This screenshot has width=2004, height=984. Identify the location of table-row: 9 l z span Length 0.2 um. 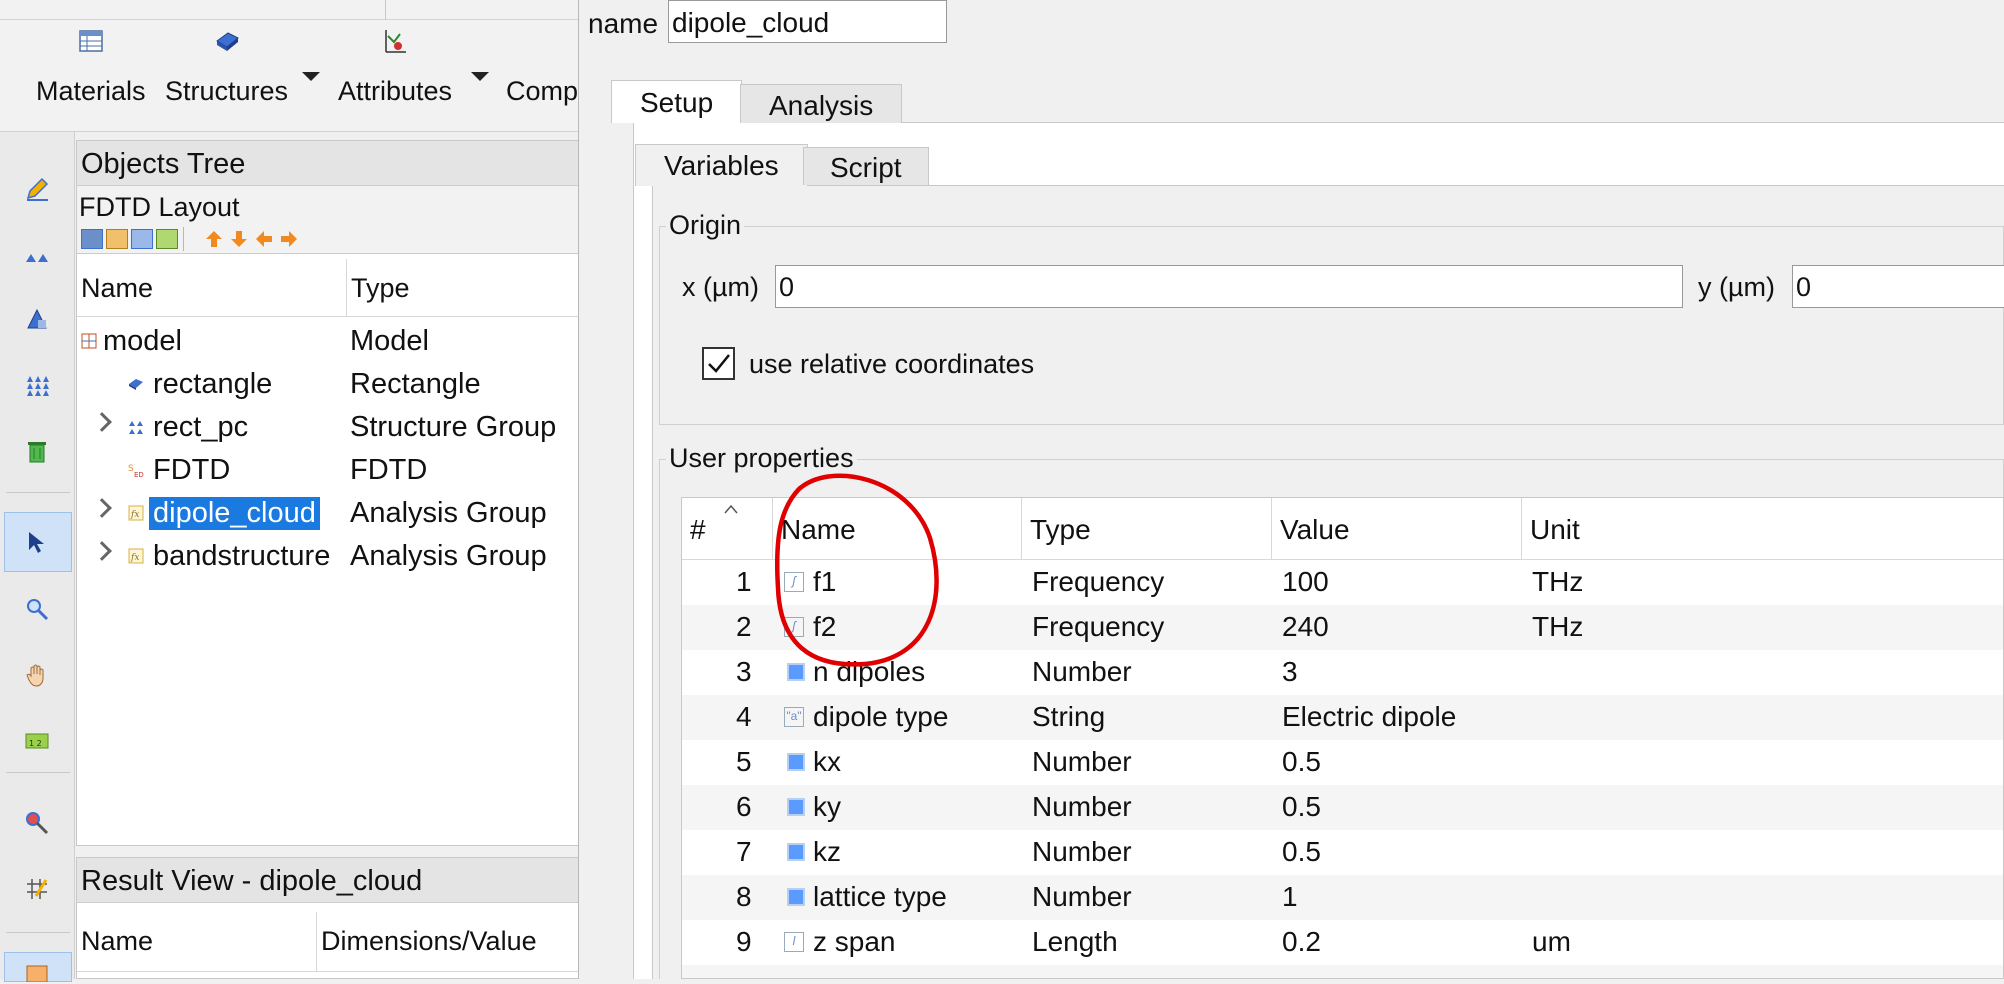
(1342, 942).